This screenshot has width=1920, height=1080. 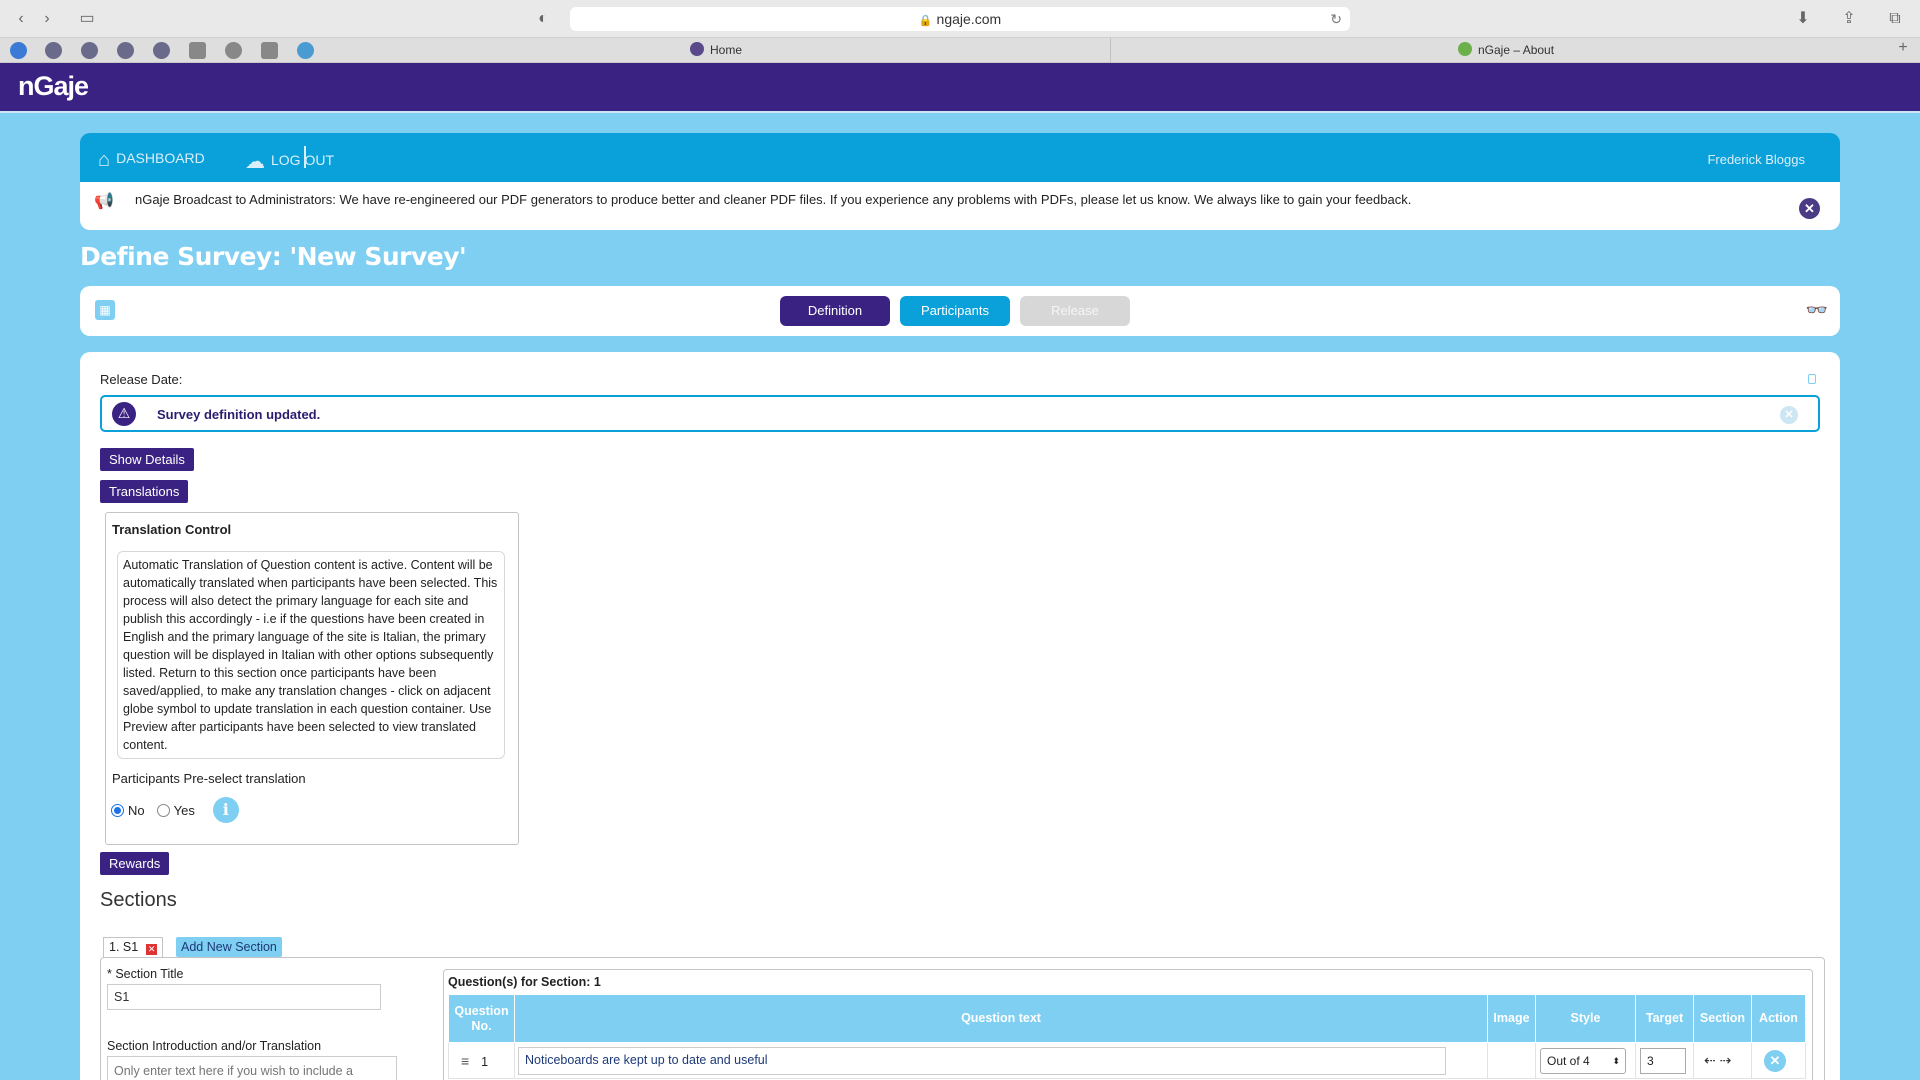 I want to click on cloud-icon: ☁, so click(x=255, y=162).